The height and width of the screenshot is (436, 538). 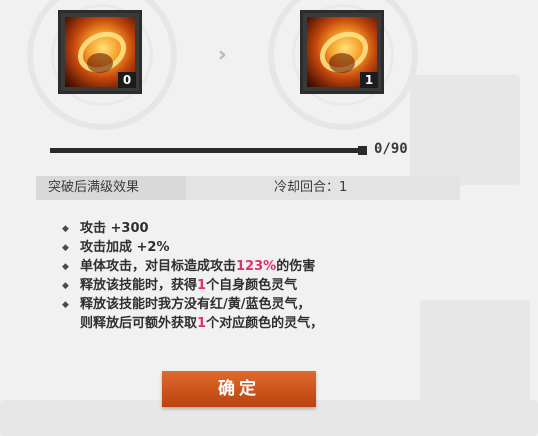 What do you see at coordinates (265, 323) in the screenshot?
I see `effect-text: 个对应颜色的灵气，` at bounding box center [265, 323].